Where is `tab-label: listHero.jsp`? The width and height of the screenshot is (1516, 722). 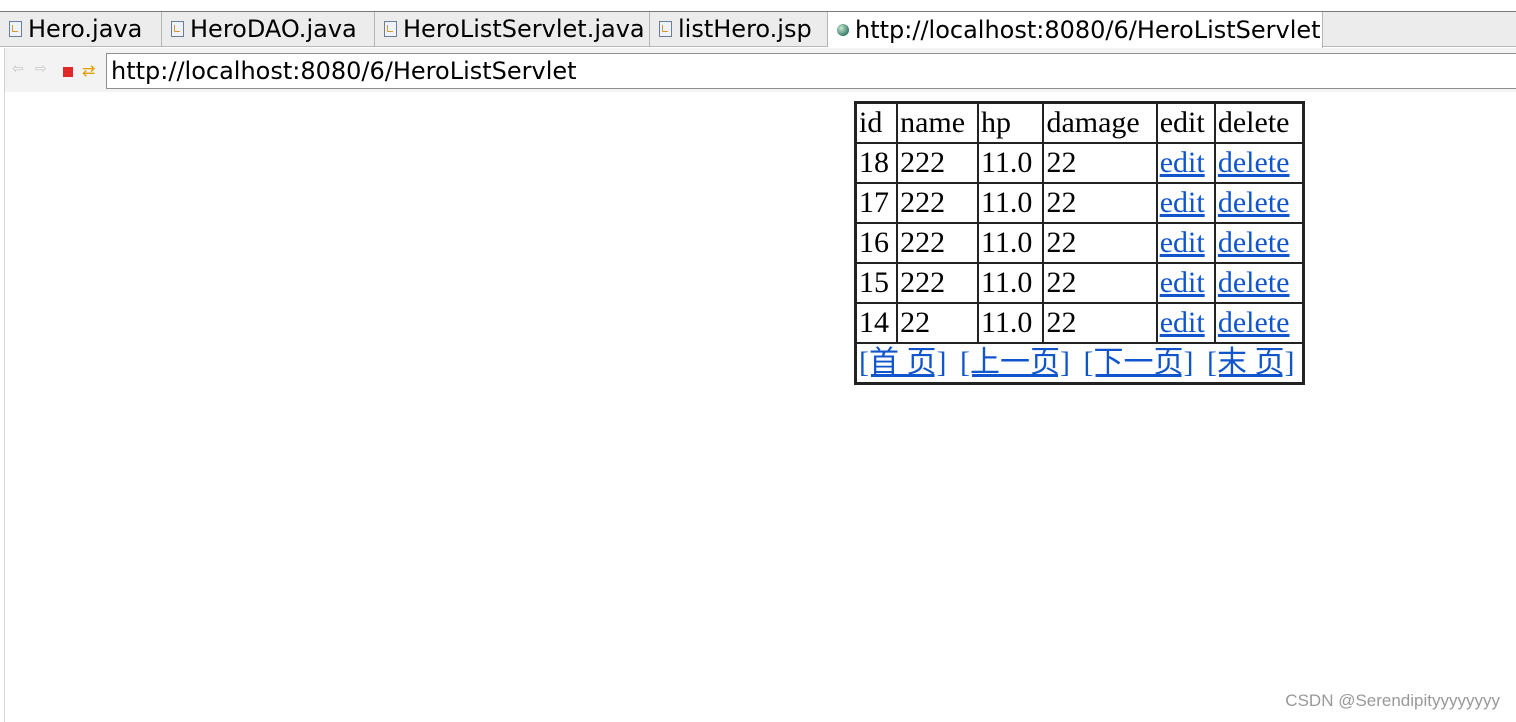
tab-label: listHero.jsp is located at coordinates (745, 29).